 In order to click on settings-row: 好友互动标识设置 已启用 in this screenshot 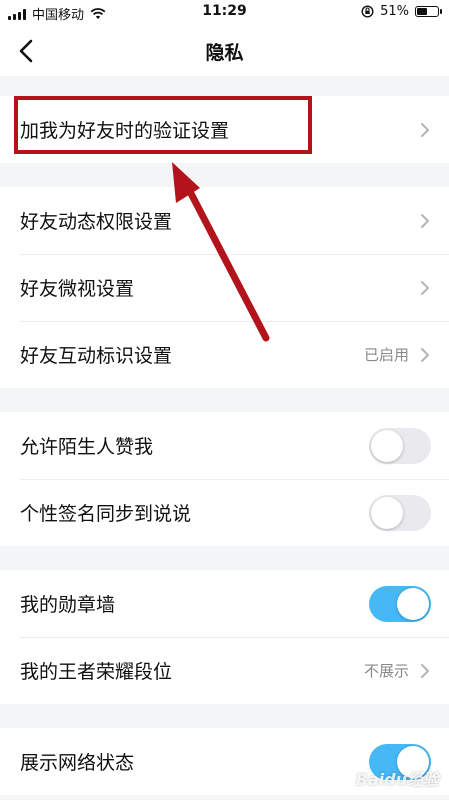, I will do `click(224, 354)`.